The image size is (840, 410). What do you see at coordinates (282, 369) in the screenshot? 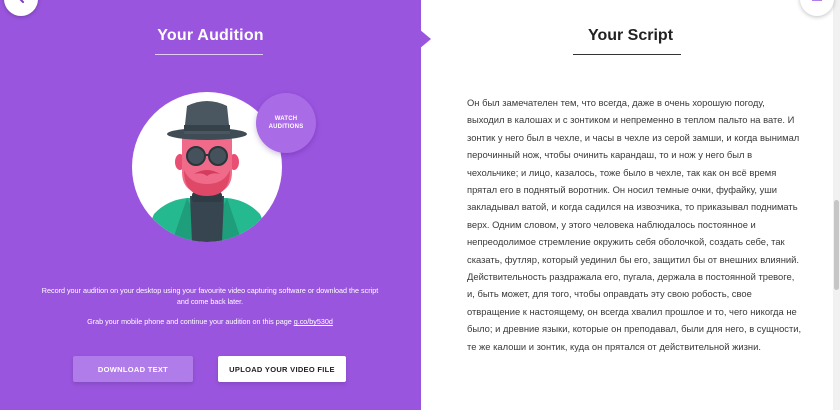
I see `upload-video-button: UPLOAD YOUR VIDEO FILE` at bounding box center [282, 369].